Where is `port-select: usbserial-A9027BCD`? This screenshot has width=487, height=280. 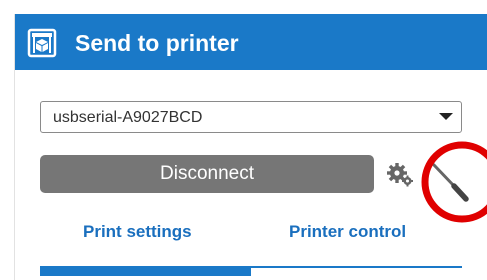
port-select: usbserial-A9027BCD is located at coordinates (251, 117).